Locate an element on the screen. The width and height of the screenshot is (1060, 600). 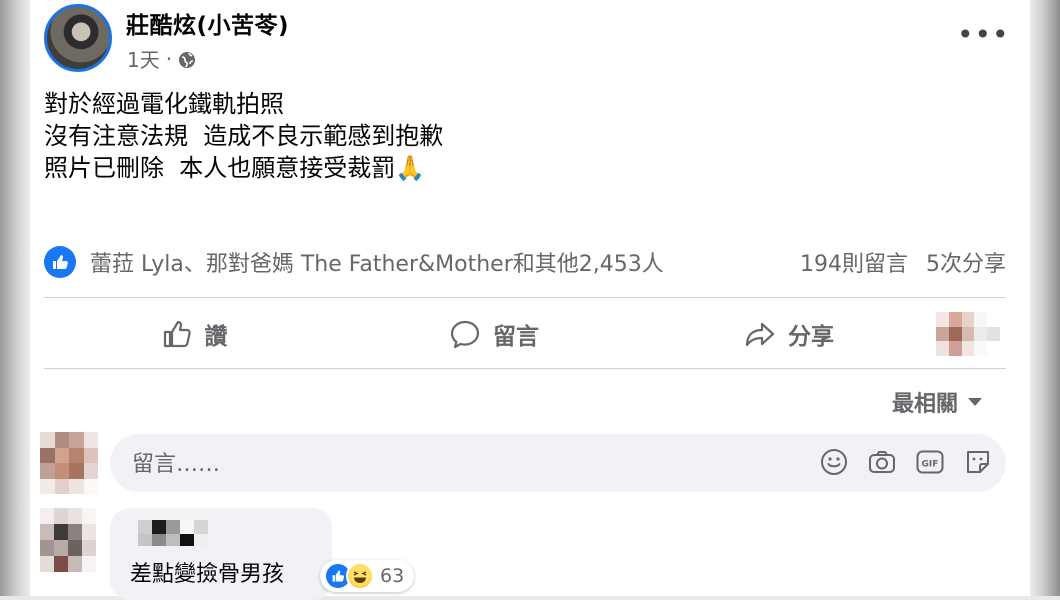
comment-icon is located at coordinates (465, 334).